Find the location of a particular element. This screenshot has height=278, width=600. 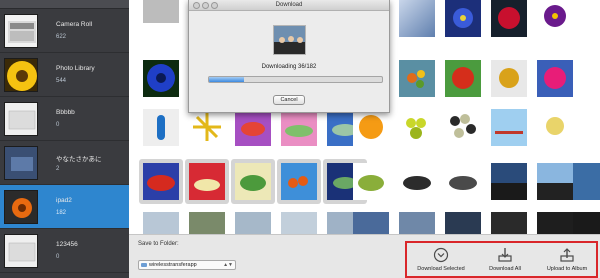

upload-tray-icon is located at coordinates (567, 255).